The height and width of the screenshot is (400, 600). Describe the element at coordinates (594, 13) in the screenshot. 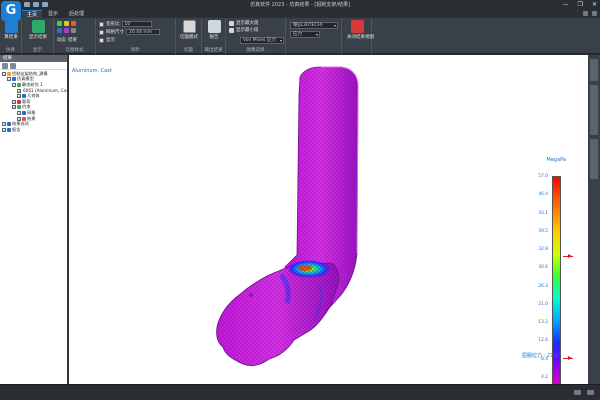

I see `settings-icon` at that location.